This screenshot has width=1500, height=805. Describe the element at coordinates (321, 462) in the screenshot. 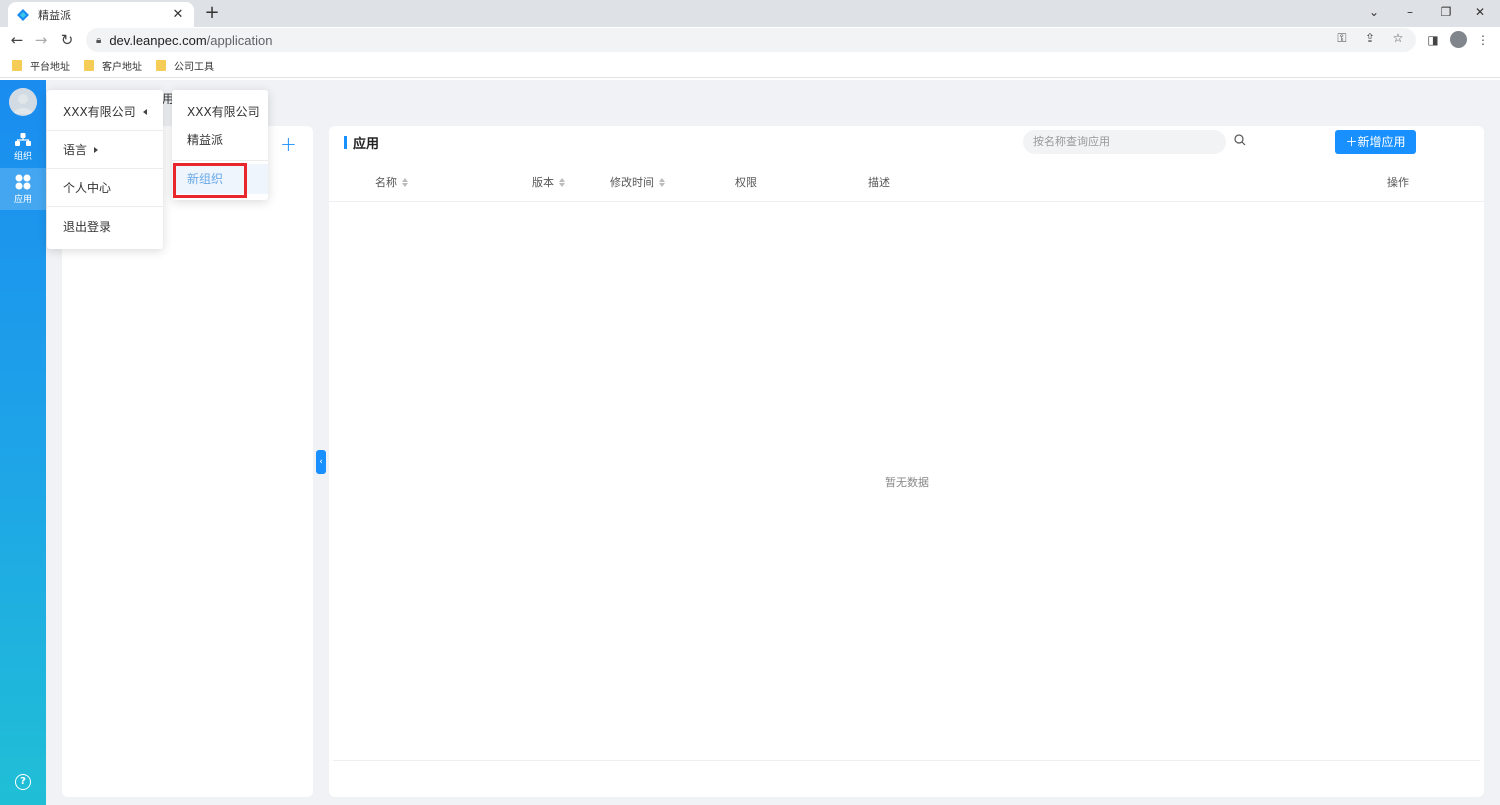

I see `collapse-panel-handle: ‹` at that location.